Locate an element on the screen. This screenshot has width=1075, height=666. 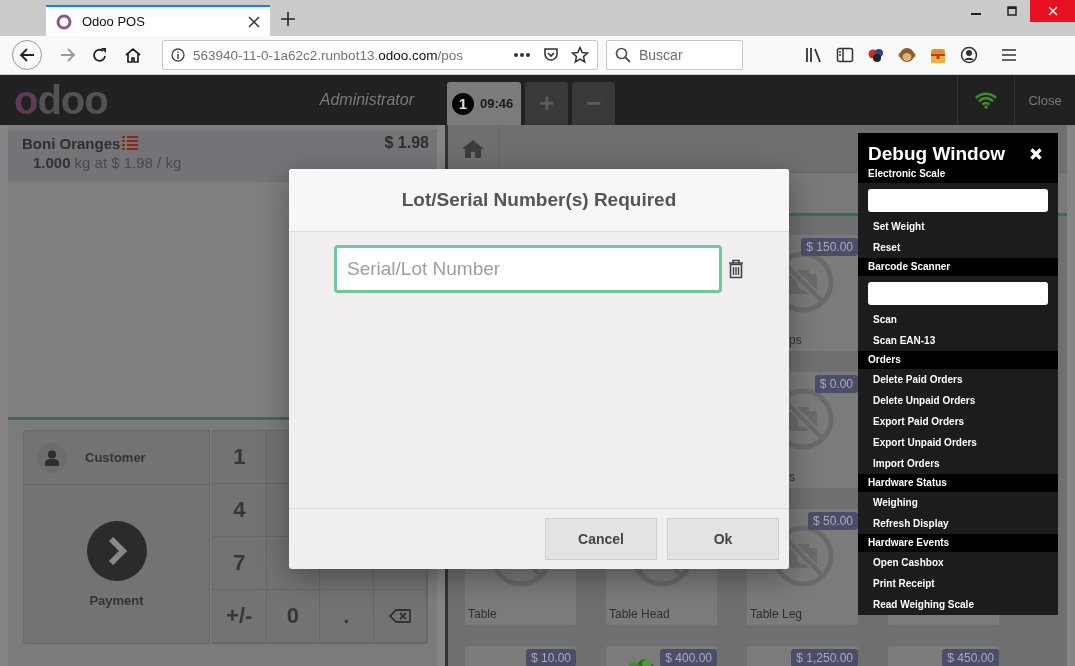
search-field: Buscar is located at coordinates (674, 55).